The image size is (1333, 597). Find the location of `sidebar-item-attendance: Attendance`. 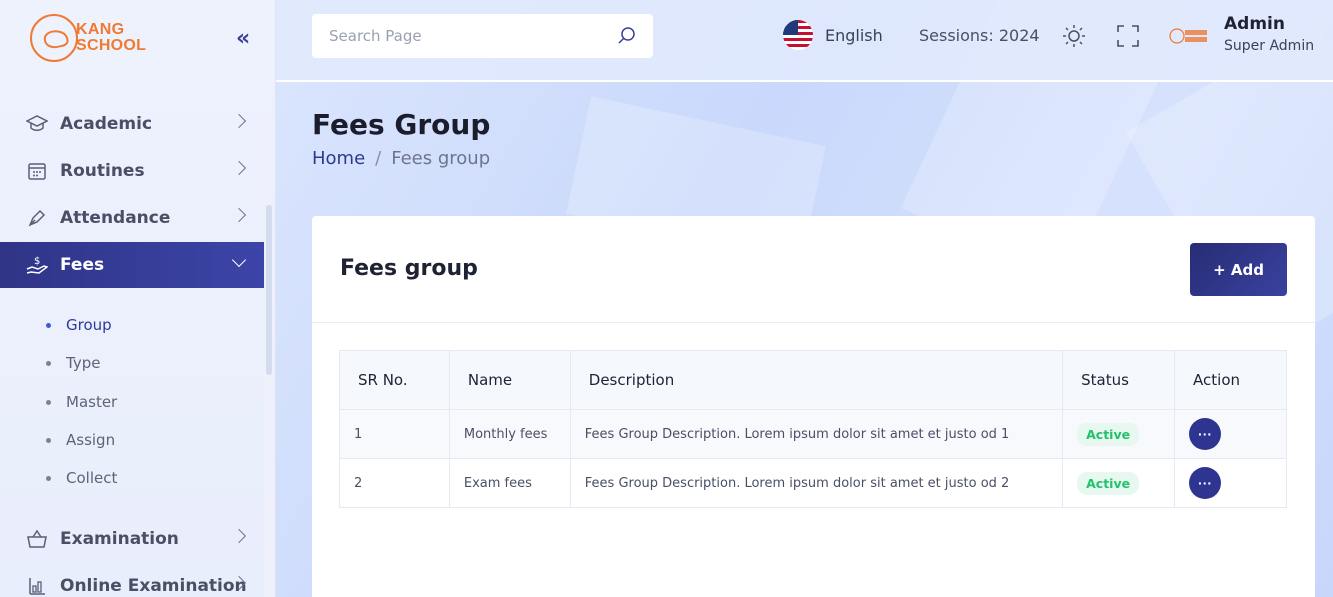

sidebar-item-attendance: Attendance is located at coordinates (132, 218).